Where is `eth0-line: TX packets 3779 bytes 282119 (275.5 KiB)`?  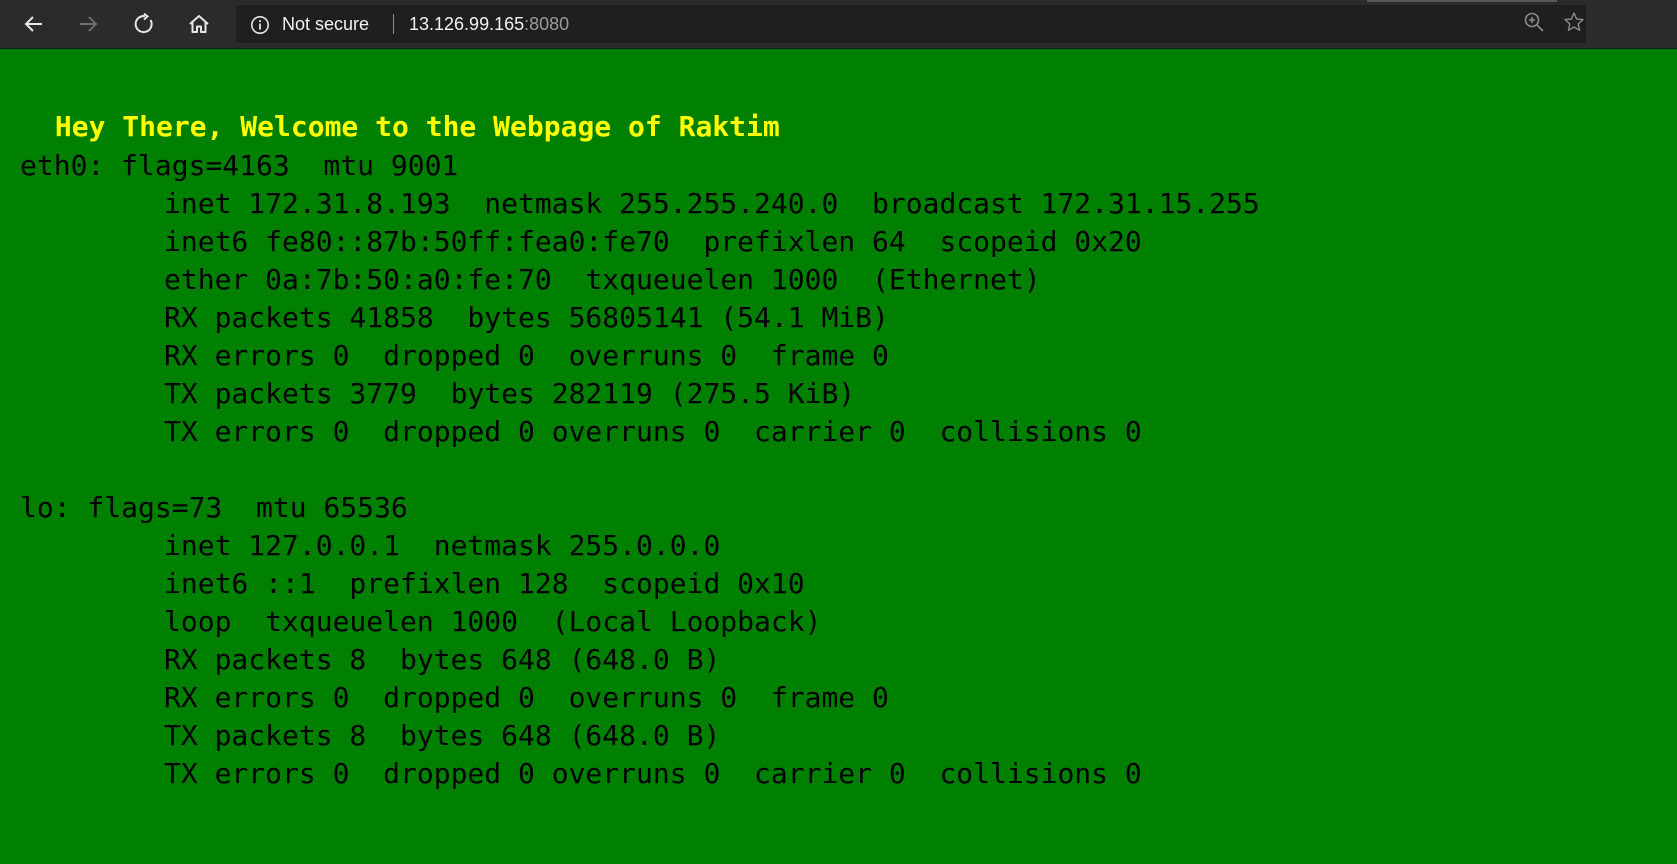 eth0-line: TX packets 3779 bytes 282119 (275.5 KiB) is located at coordinates (510, 393).